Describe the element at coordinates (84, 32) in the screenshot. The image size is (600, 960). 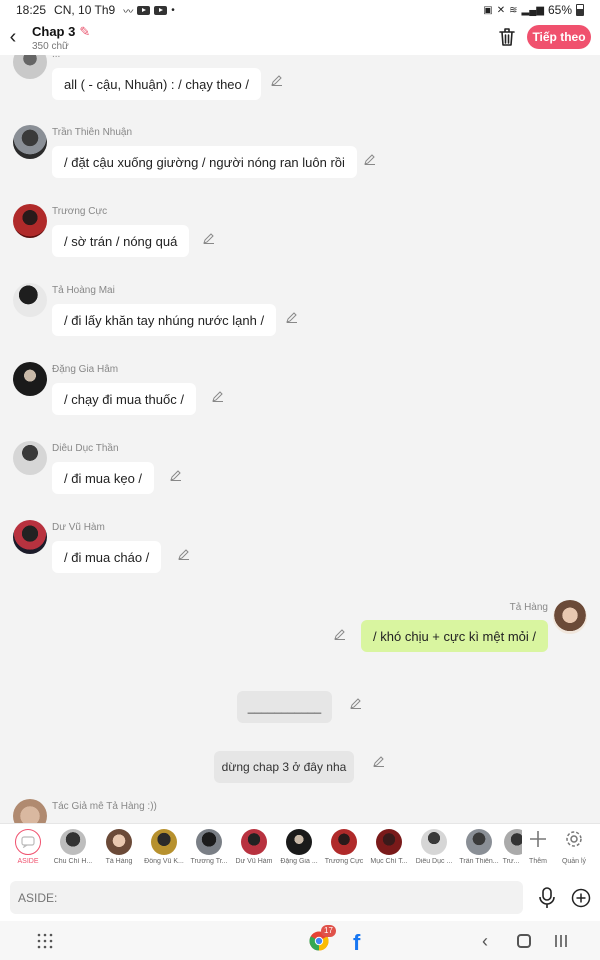
I see `edit-title-icon: ✎` at that location.